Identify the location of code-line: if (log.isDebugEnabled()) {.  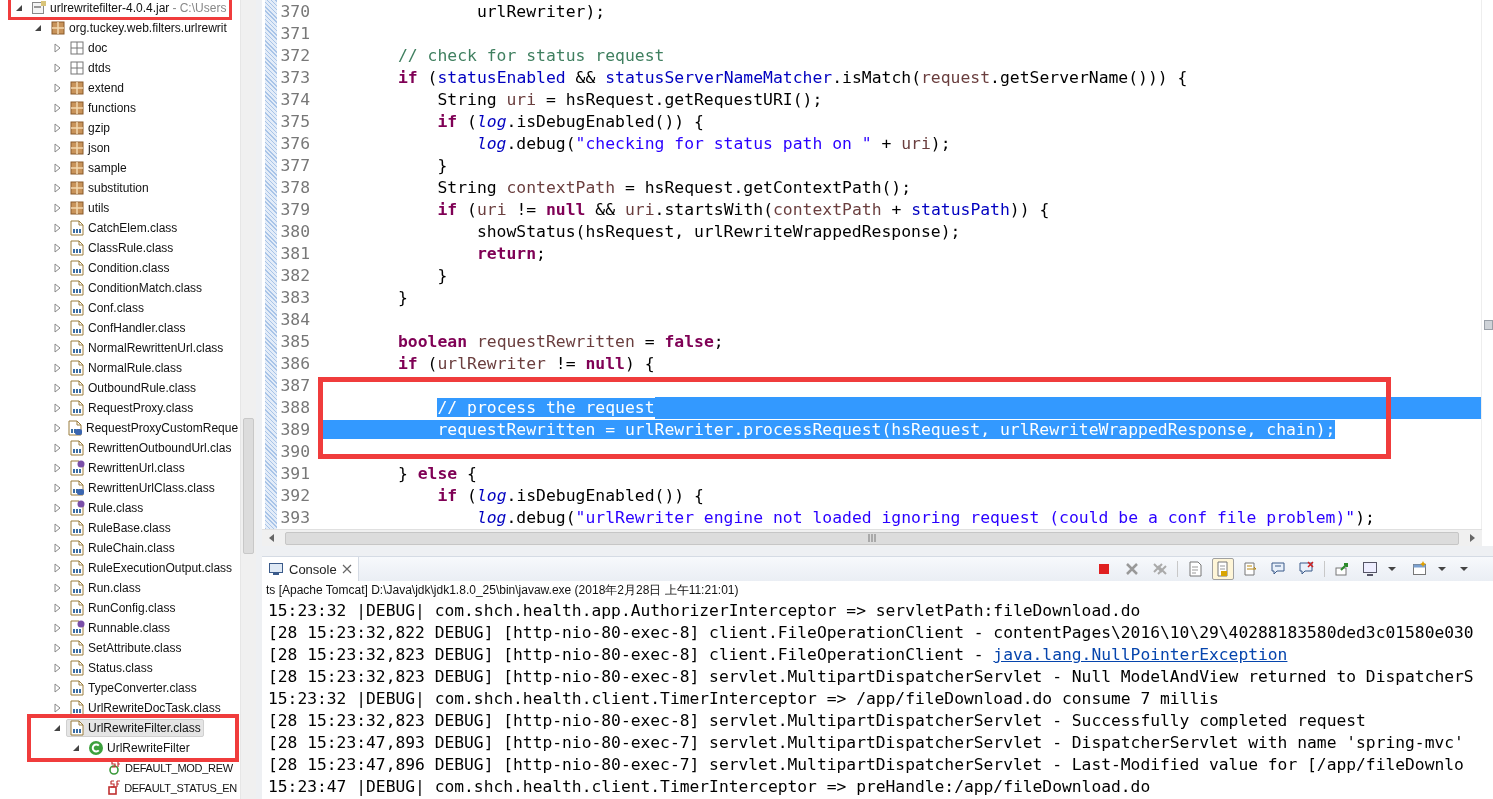
(570, 496).